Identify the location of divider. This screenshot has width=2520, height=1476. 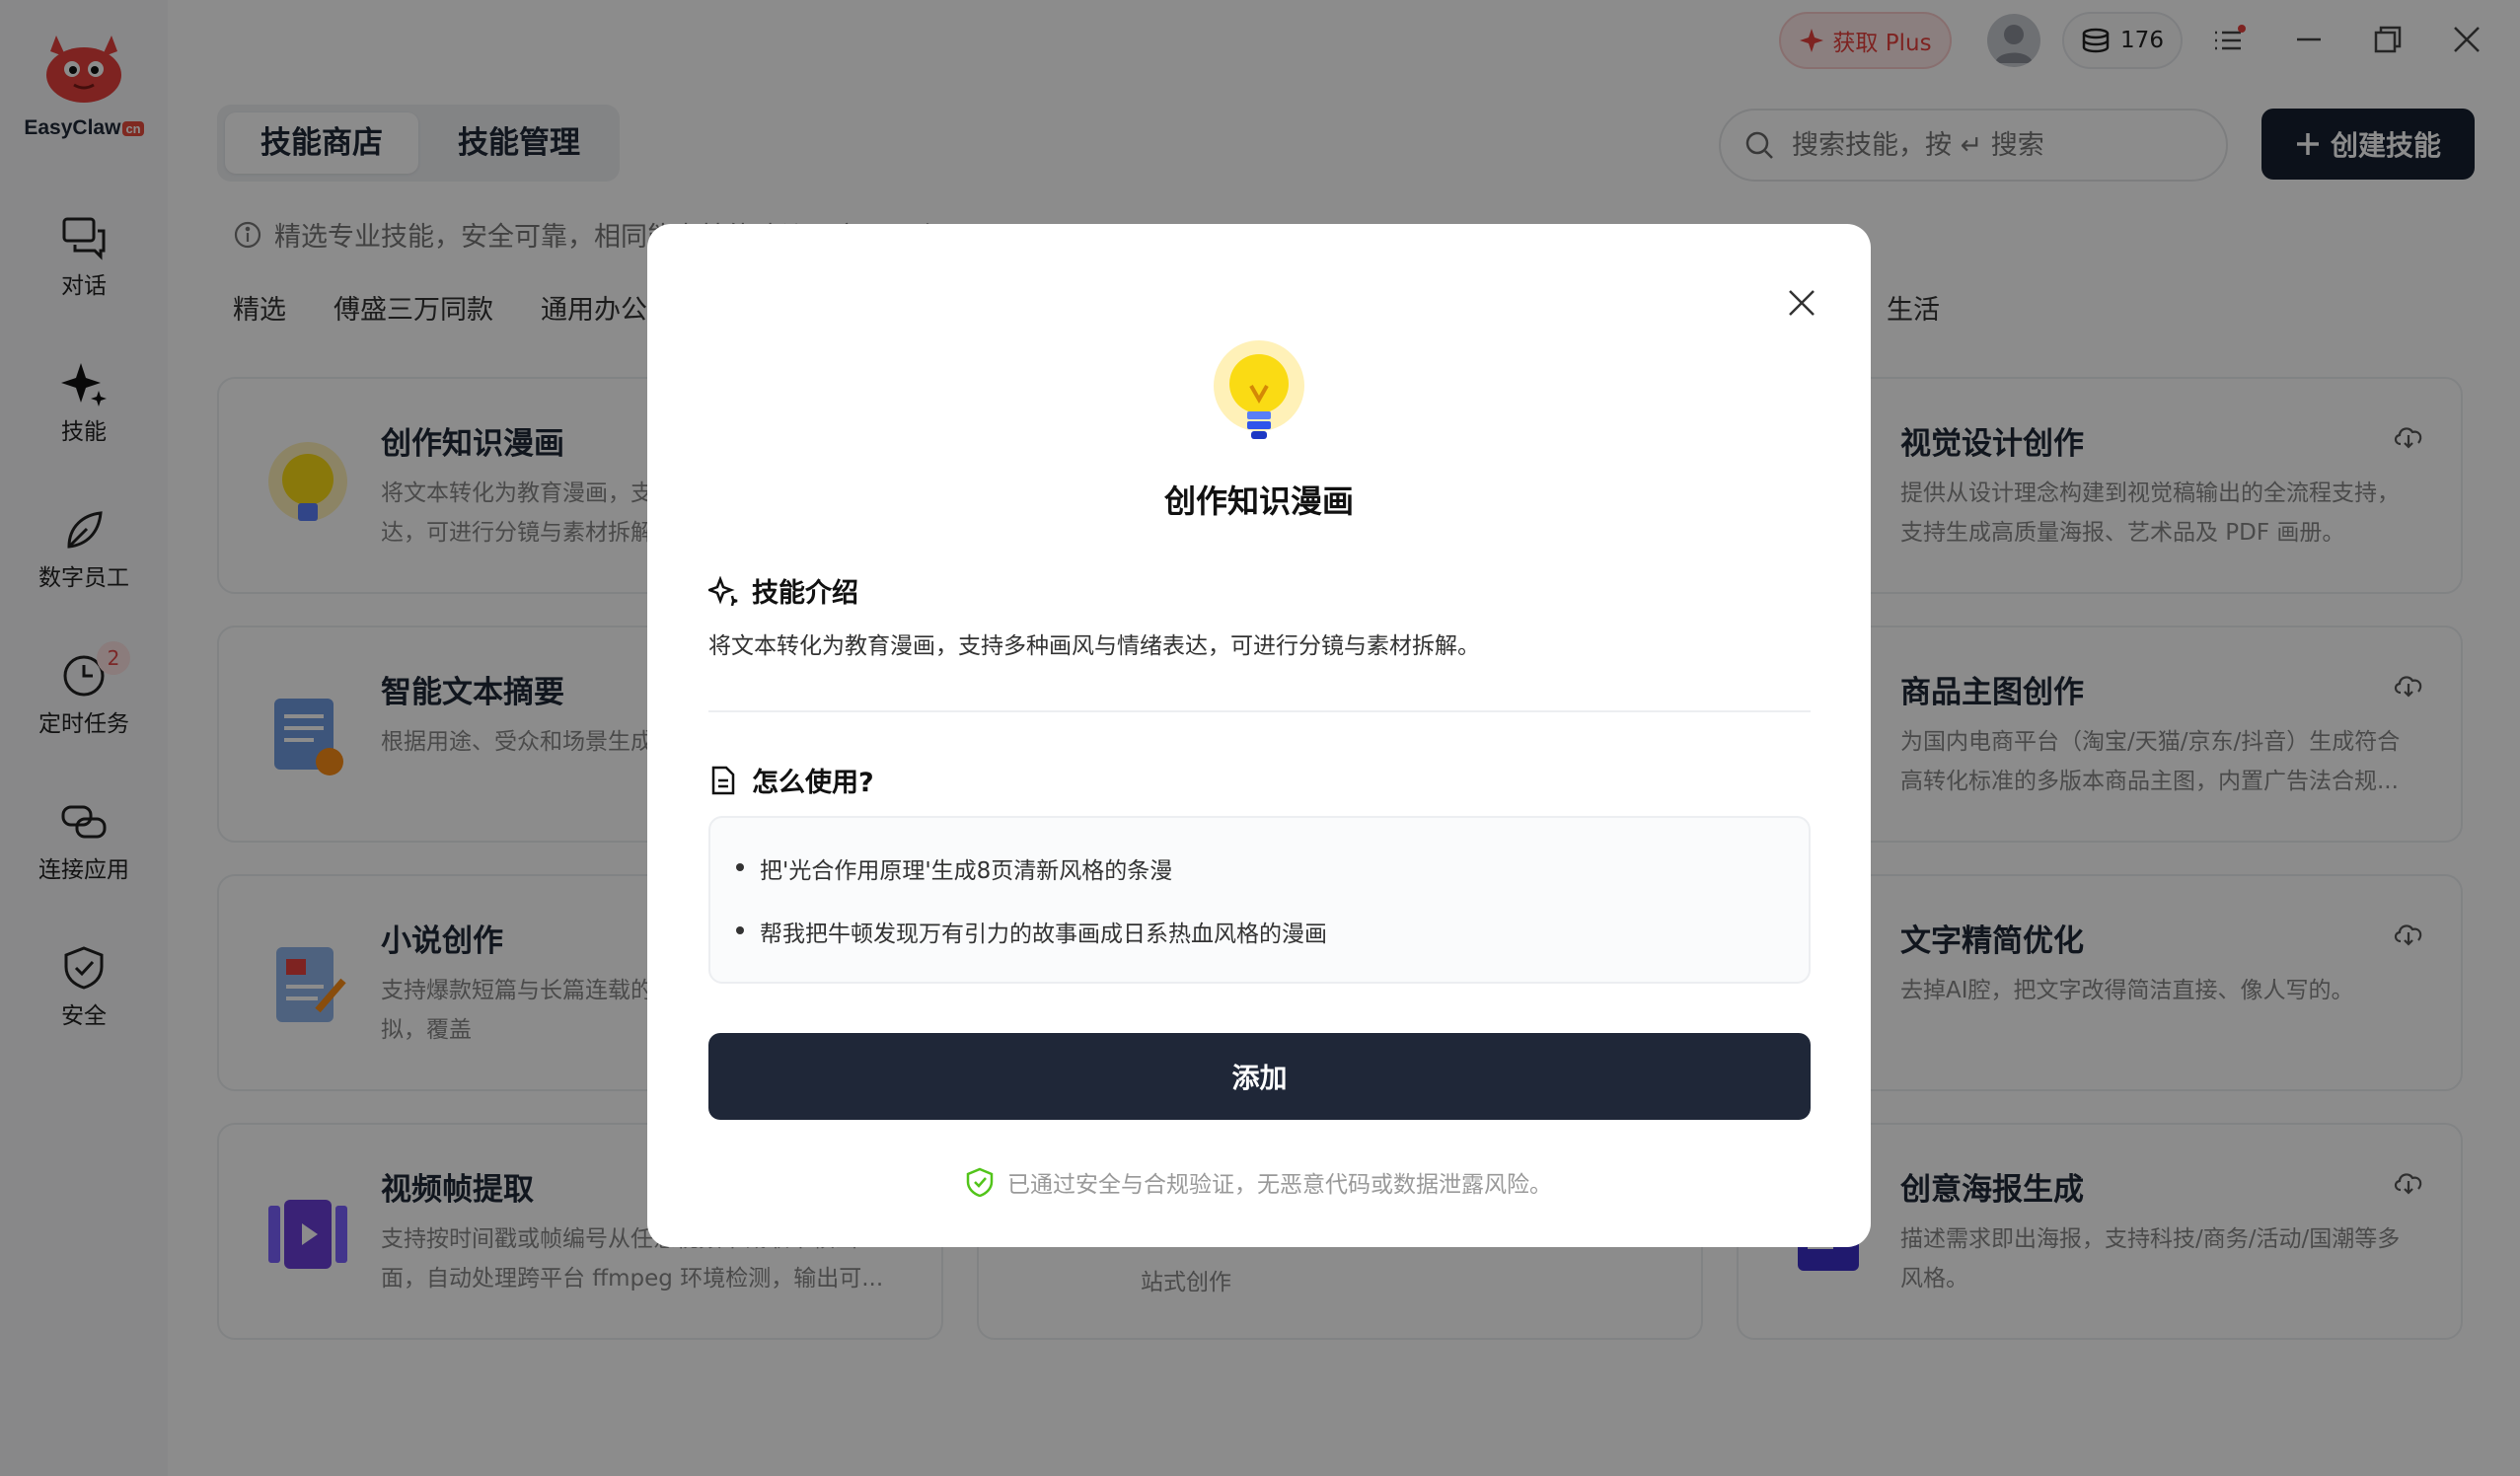
(1259, 711).